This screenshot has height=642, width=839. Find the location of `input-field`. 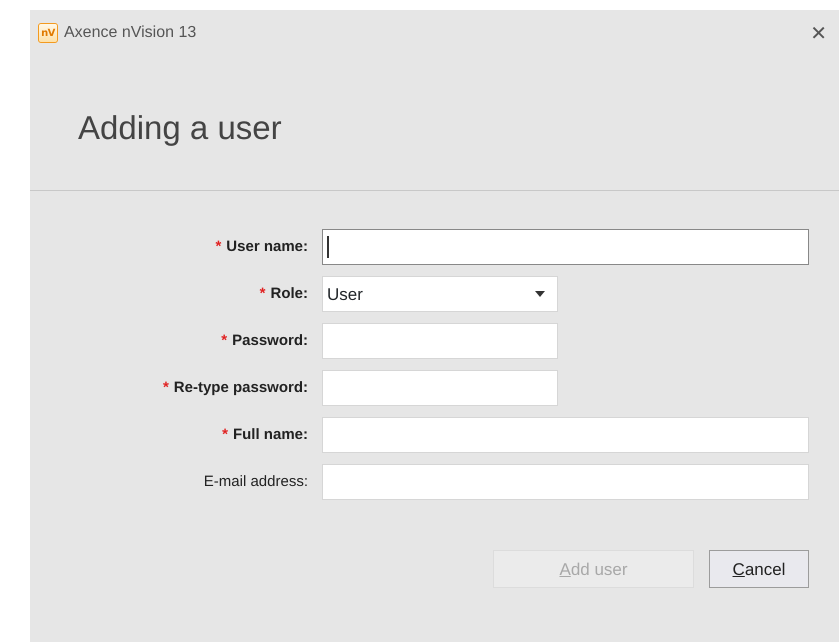

input-field is located at coordinates (565, 247).